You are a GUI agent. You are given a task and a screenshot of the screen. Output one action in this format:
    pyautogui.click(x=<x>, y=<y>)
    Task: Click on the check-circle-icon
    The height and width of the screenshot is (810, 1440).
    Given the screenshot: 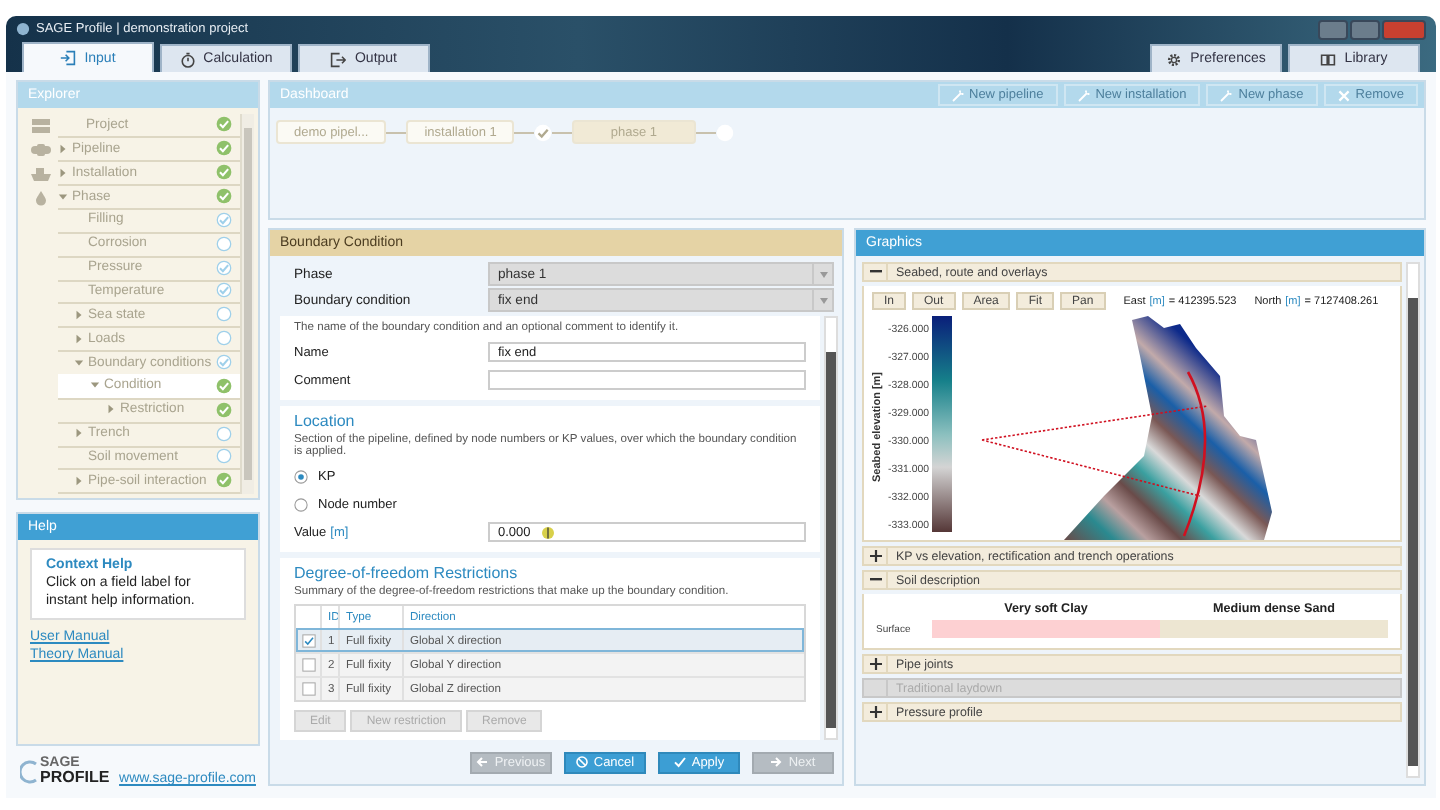 What is the action you would take?
    pyautogui.click(x=543, y=132)
    